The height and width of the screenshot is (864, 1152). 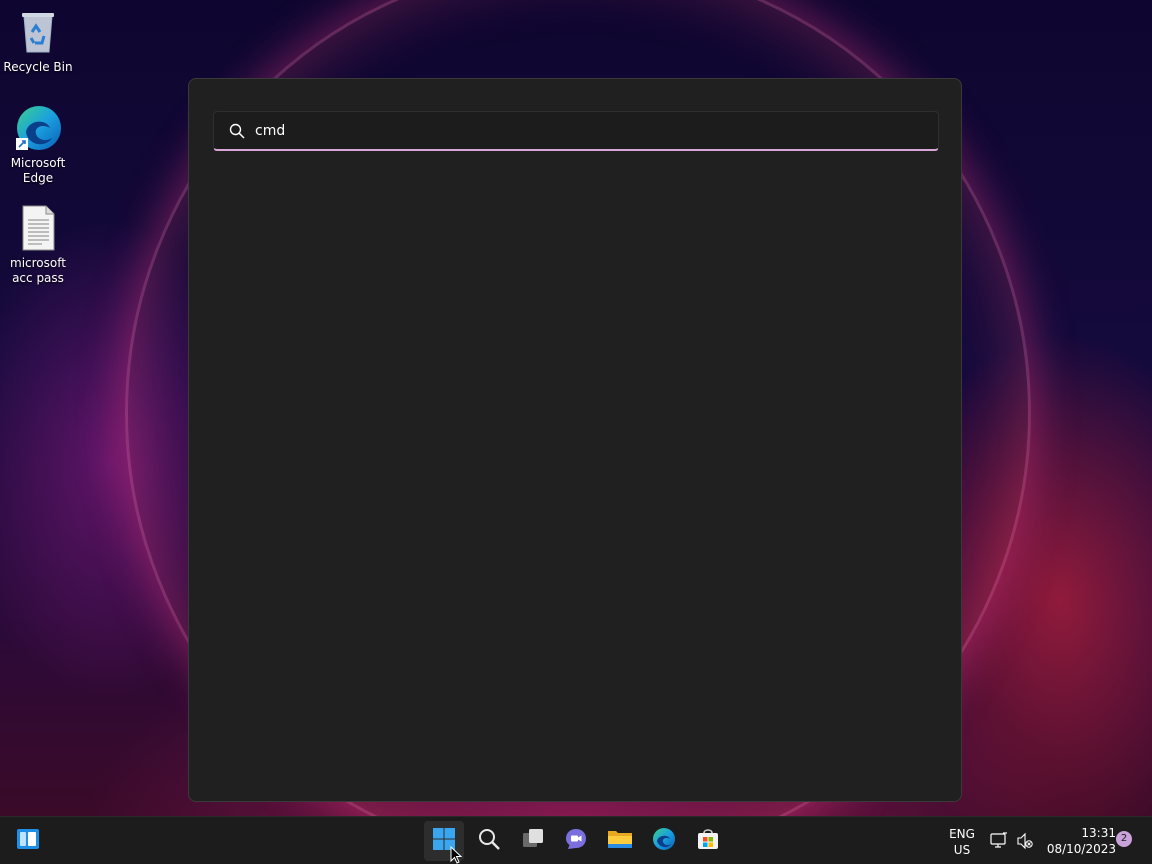 I want to click on notification-badge: 2, so click(x=1124, y=839).